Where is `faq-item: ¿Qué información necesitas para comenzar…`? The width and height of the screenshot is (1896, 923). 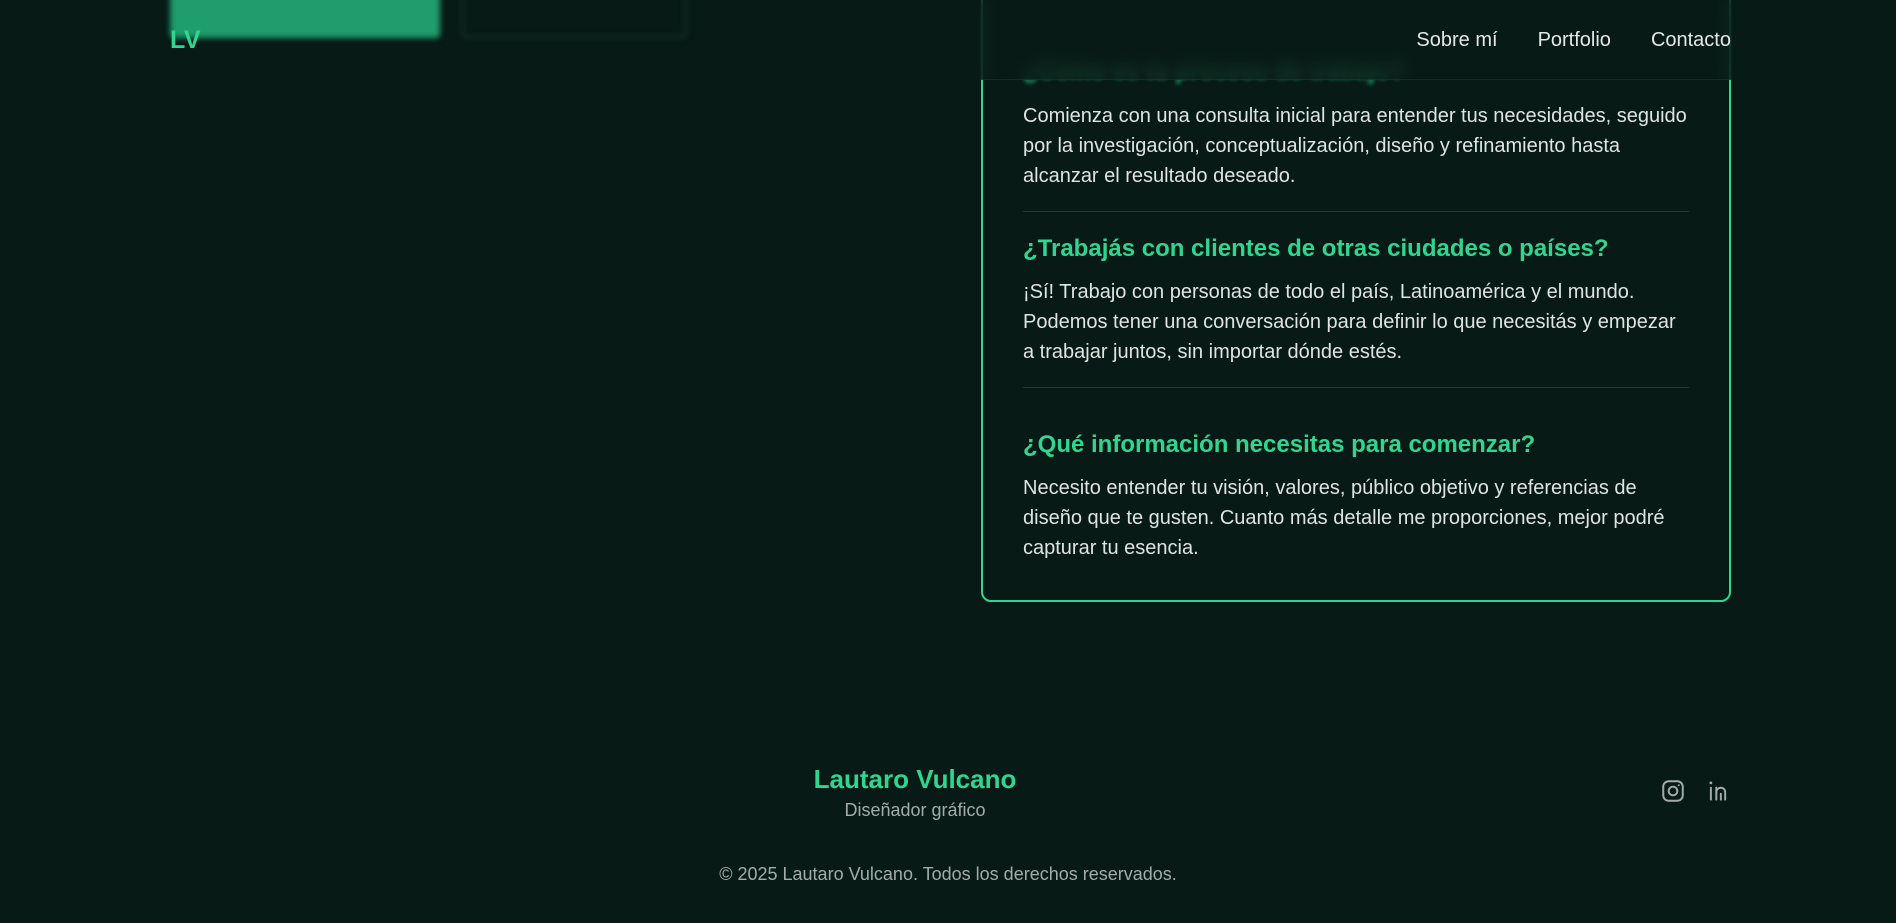 faq-item: ¿Qué información necesitas para comenzar… is located at coordinates (1357, 496).